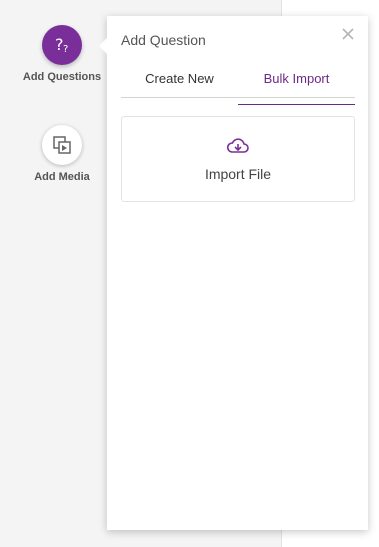 This screenshot has height=547, width=379. What do you see at coordinates (296, 87) in the screenshot?
I see `tab-bulk-import: Bulk Import` at bounding box center [296, 87].